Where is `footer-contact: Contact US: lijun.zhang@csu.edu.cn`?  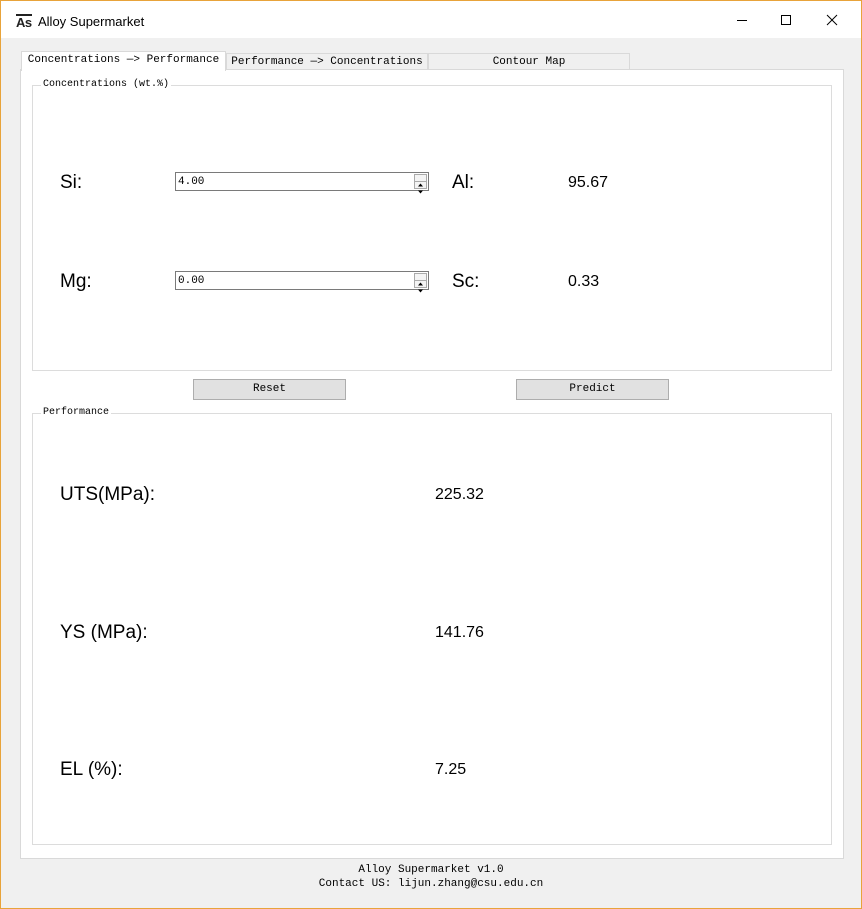 footer-contact: Contact US: lijun.zhang@csu.edu.cn is located at coordinates (431, 884).